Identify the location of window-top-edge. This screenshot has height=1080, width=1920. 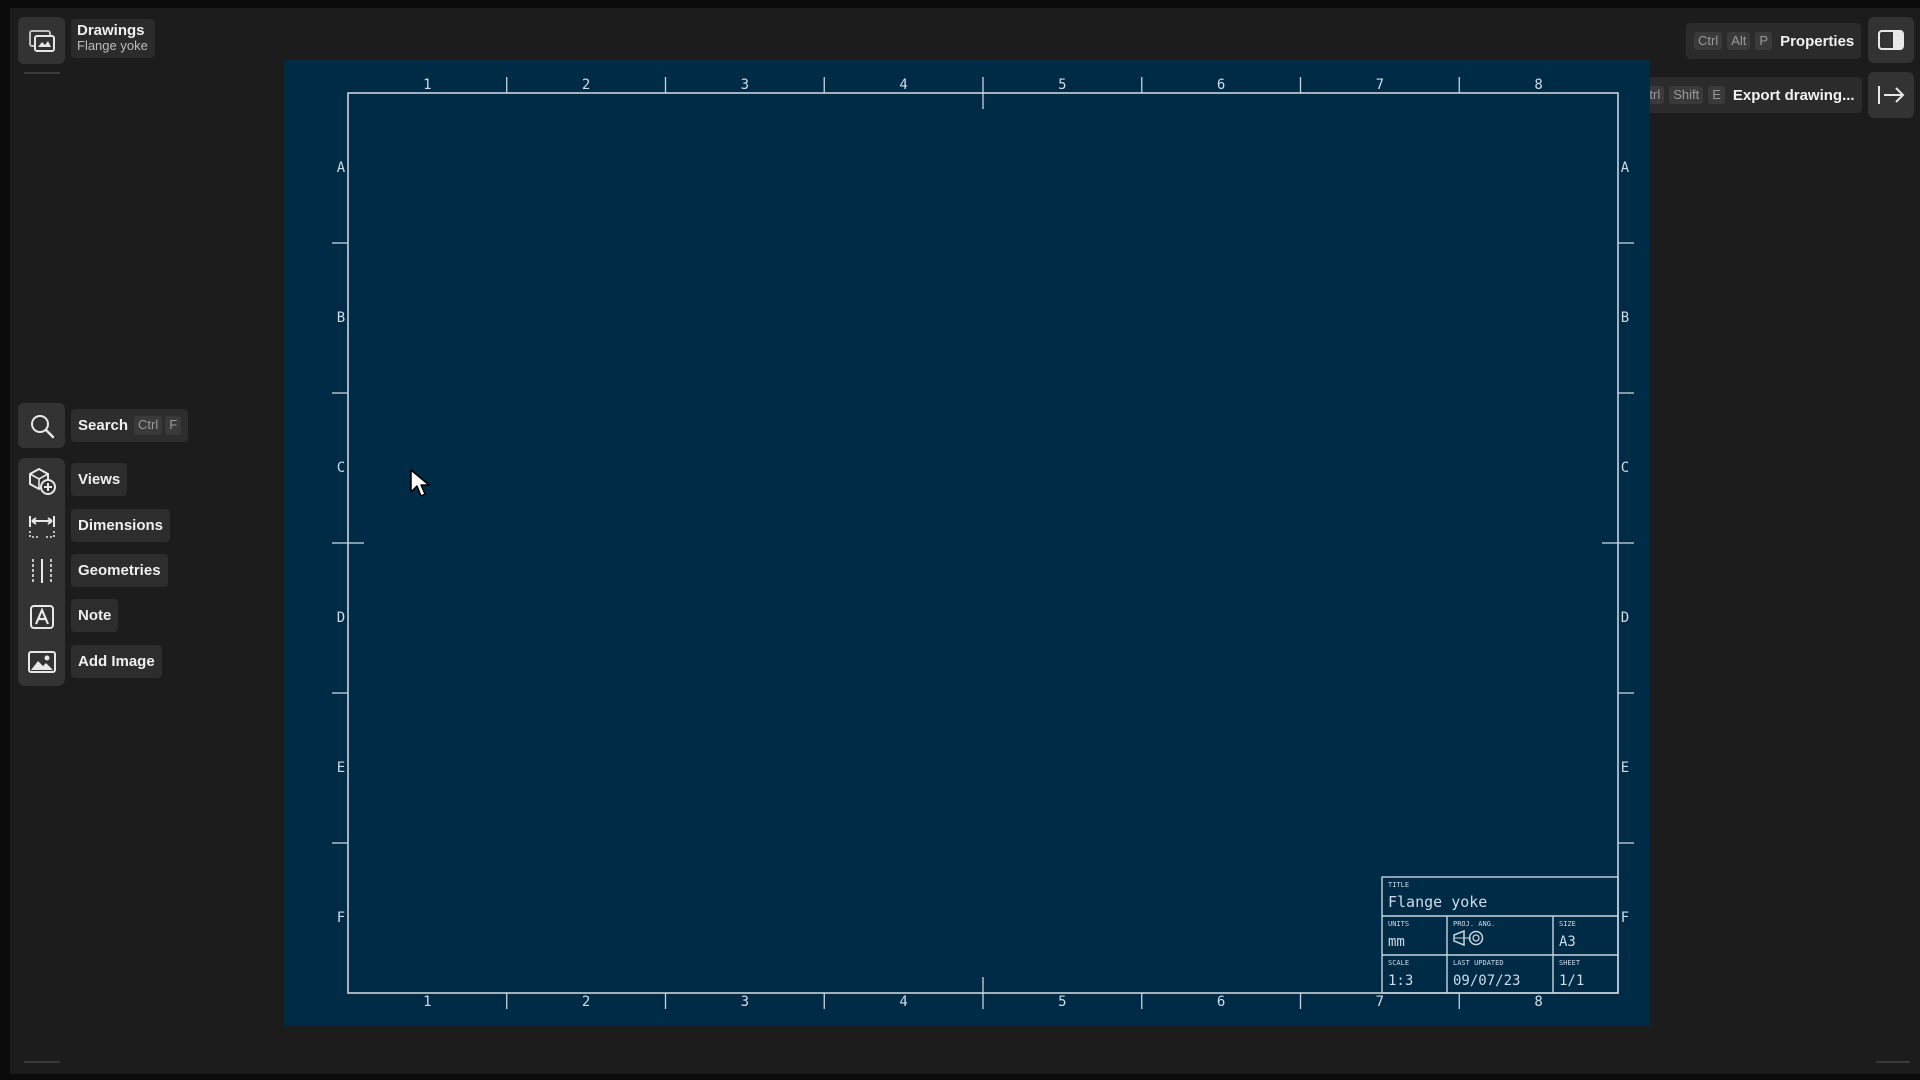
(960, 4).